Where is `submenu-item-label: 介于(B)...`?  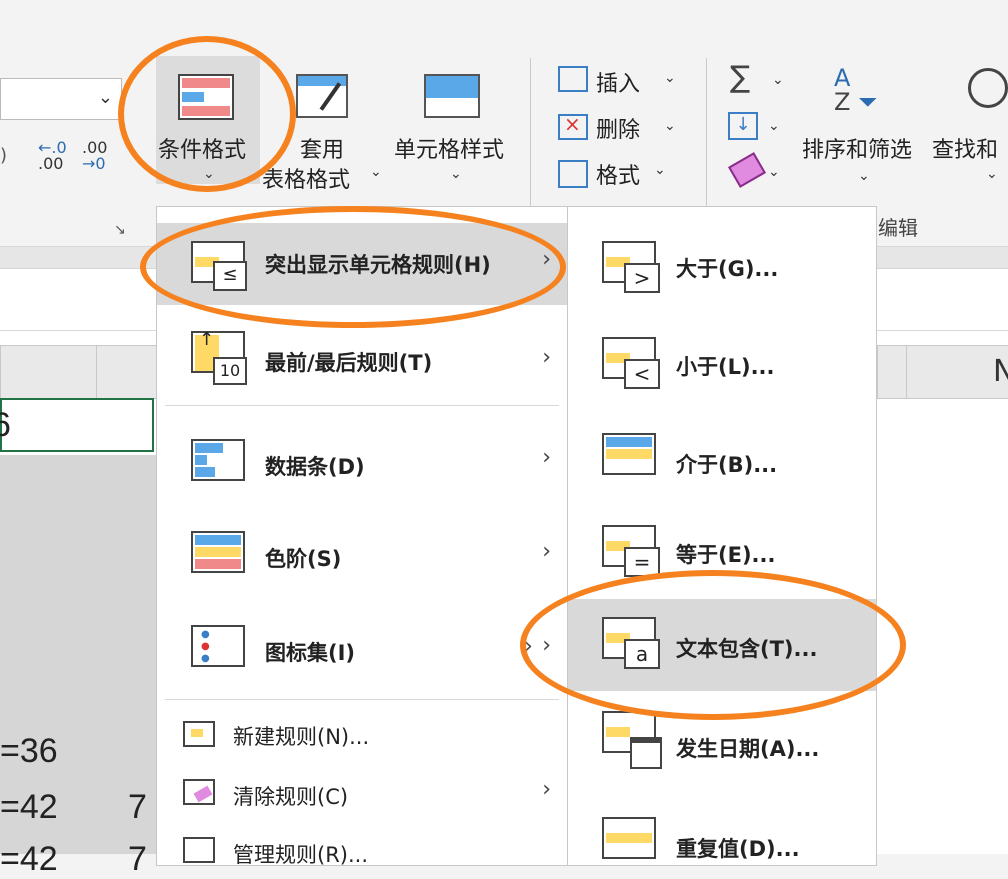 submenu-item-label: 介于(B)... is located at coordinates (727, 465).